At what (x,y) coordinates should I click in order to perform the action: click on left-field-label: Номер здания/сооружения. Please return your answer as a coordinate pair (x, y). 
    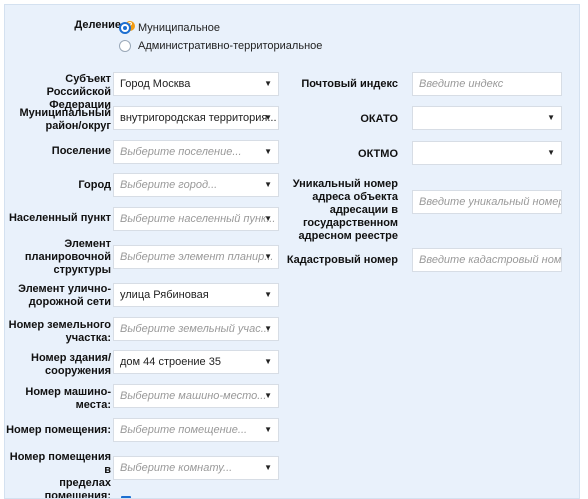
    Looking at the image, I should click on (58, 365).